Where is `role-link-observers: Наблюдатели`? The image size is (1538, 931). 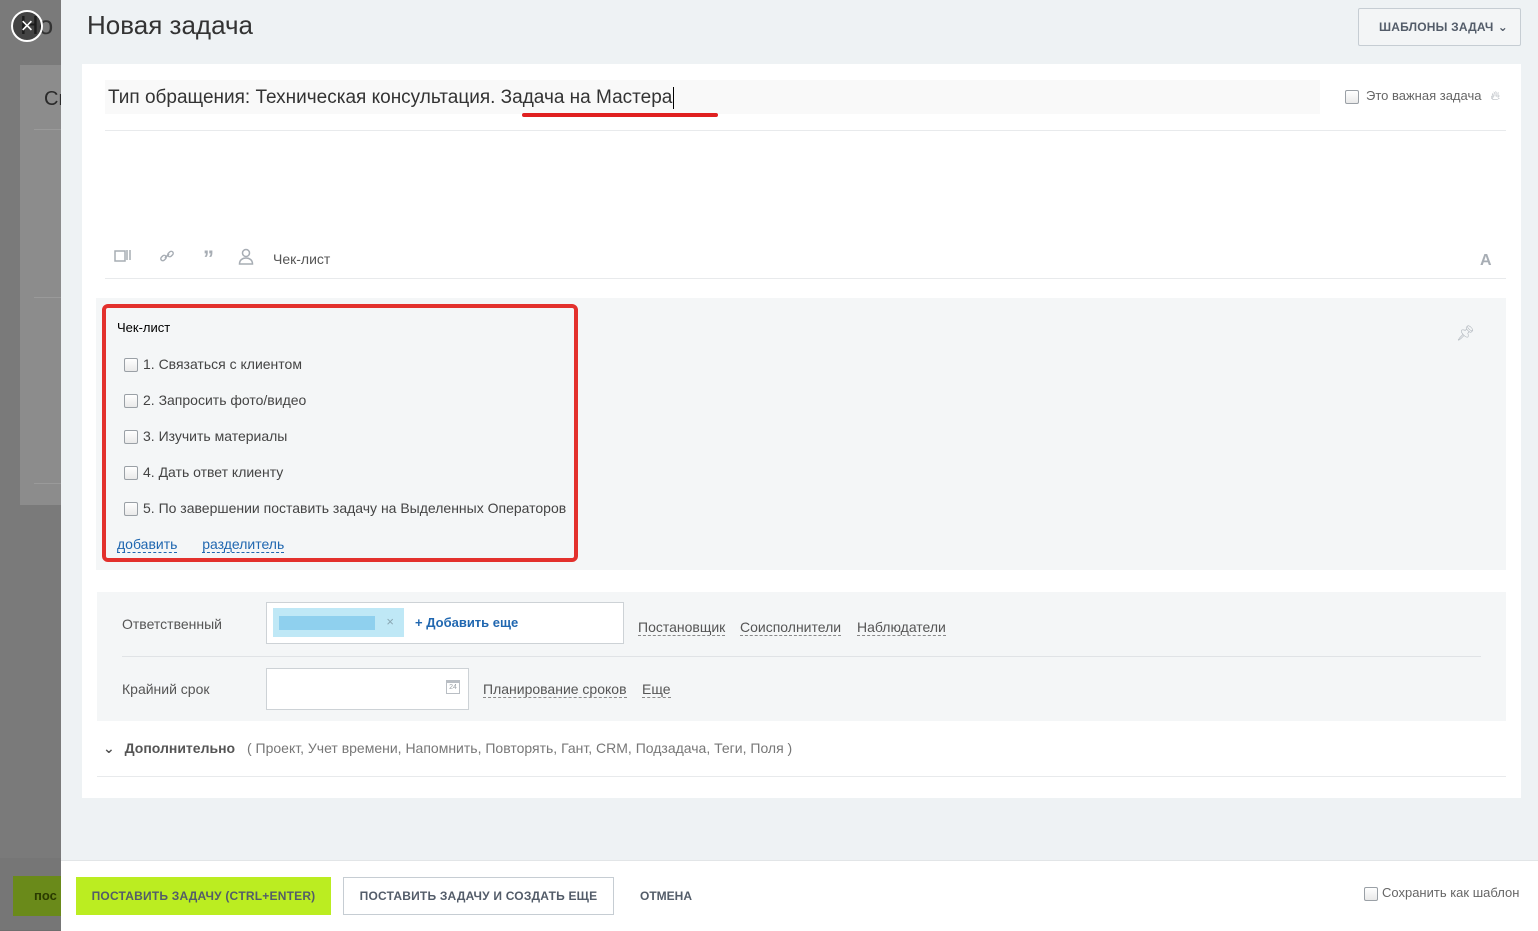 role-link-observers: Наблюдатели is located at coordinates (901, 627).